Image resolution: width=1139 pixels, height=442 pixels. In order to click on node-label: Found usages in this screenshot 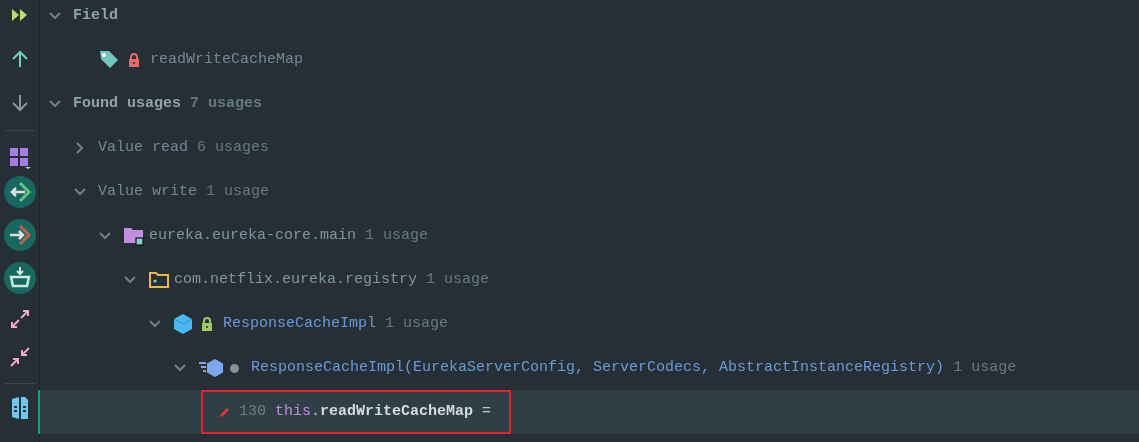, I will do `click(127, 103)`.